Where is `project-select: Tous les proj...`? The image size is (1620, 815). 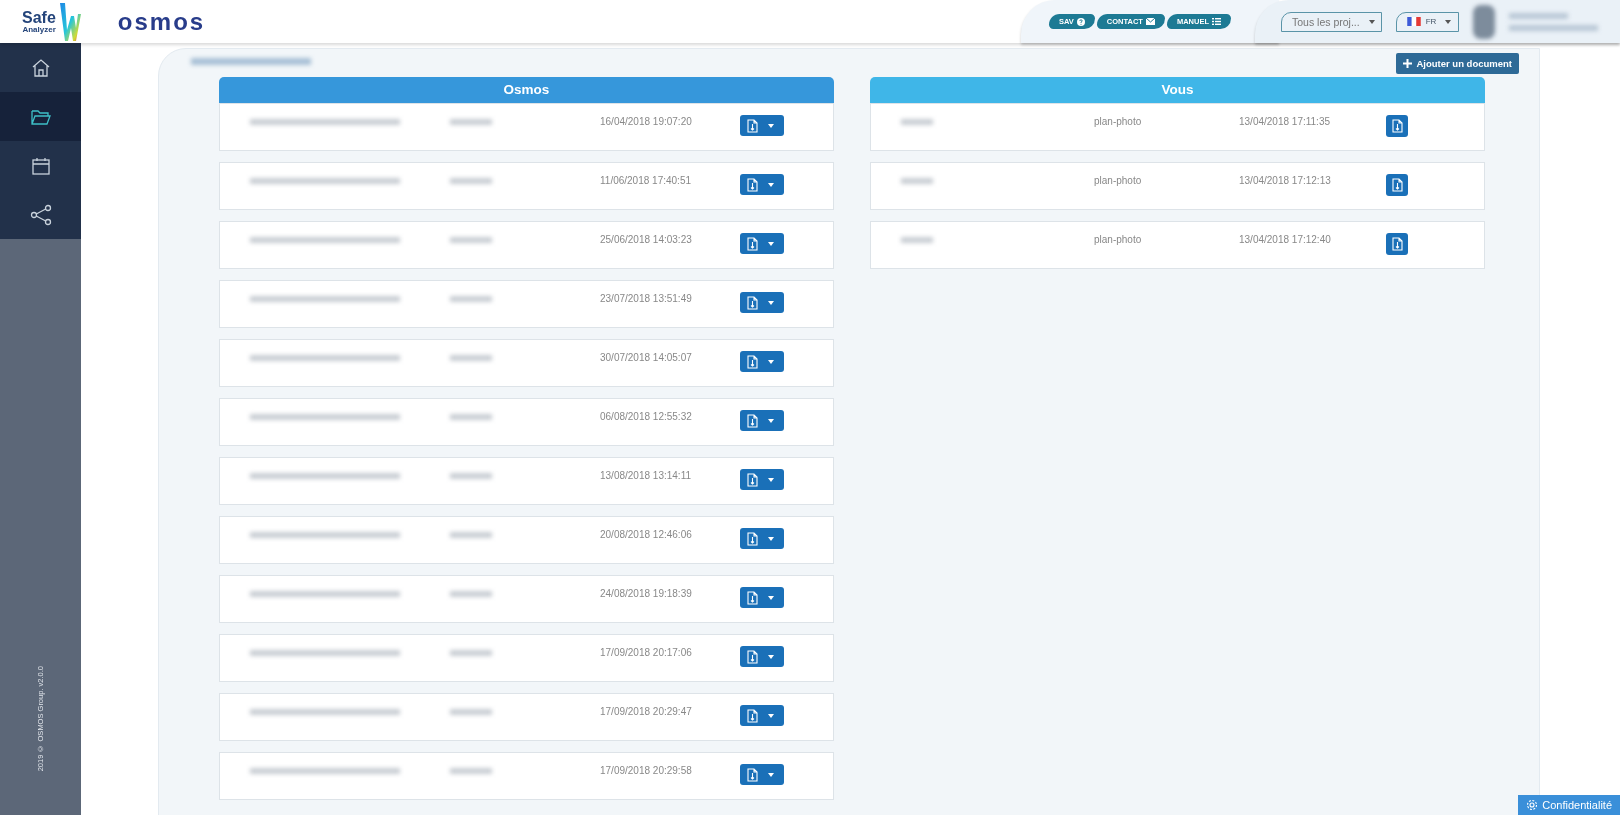 project-select: Tous les proj... is located at coordinates (1331, 21).